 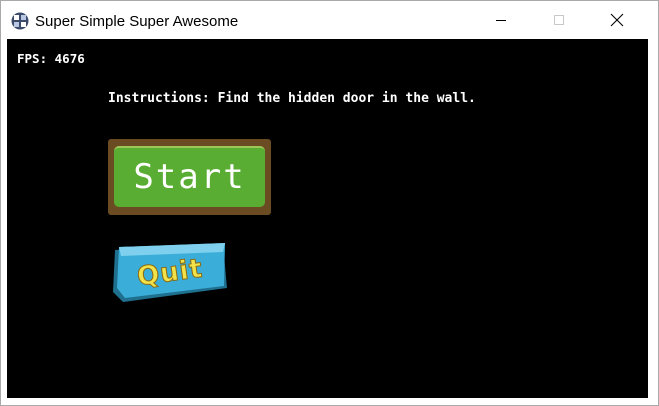 I want to click on start-button-face: Start, so click(x=189, y=176).